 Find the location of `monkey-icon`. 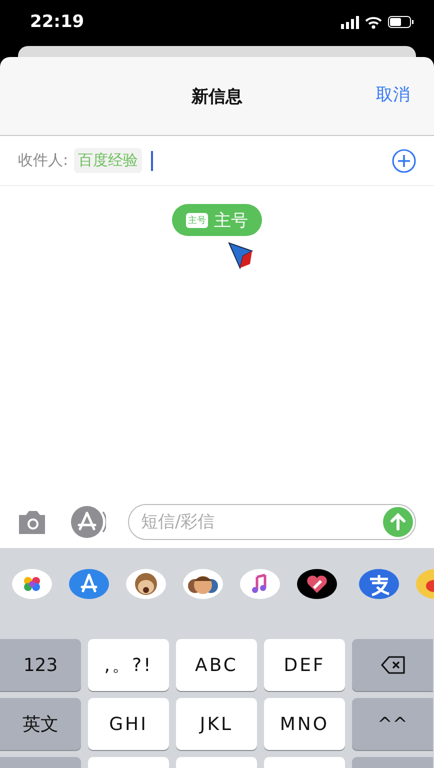

monkey-icon is located at coordinates (146, 584).